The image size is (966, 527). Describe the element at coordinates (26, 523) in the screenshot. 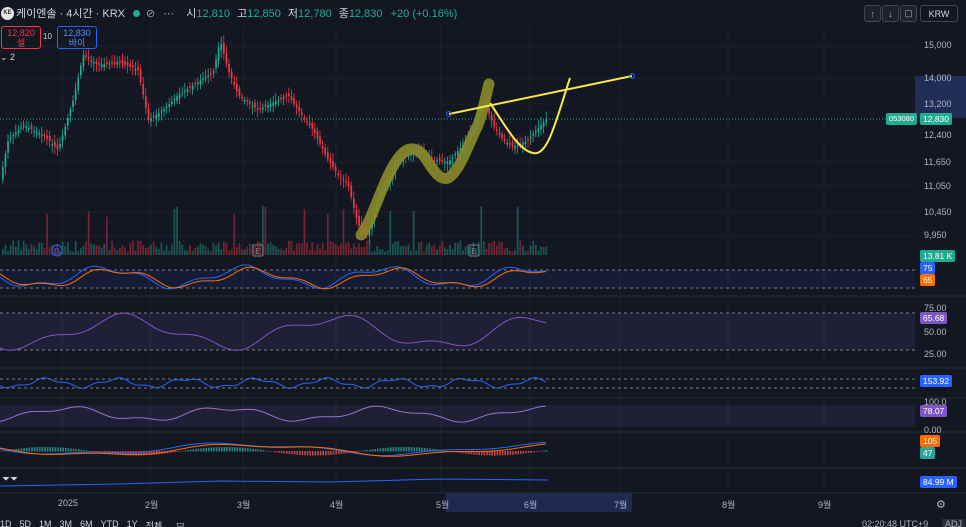

I see `range-5d: 5D` at that location.